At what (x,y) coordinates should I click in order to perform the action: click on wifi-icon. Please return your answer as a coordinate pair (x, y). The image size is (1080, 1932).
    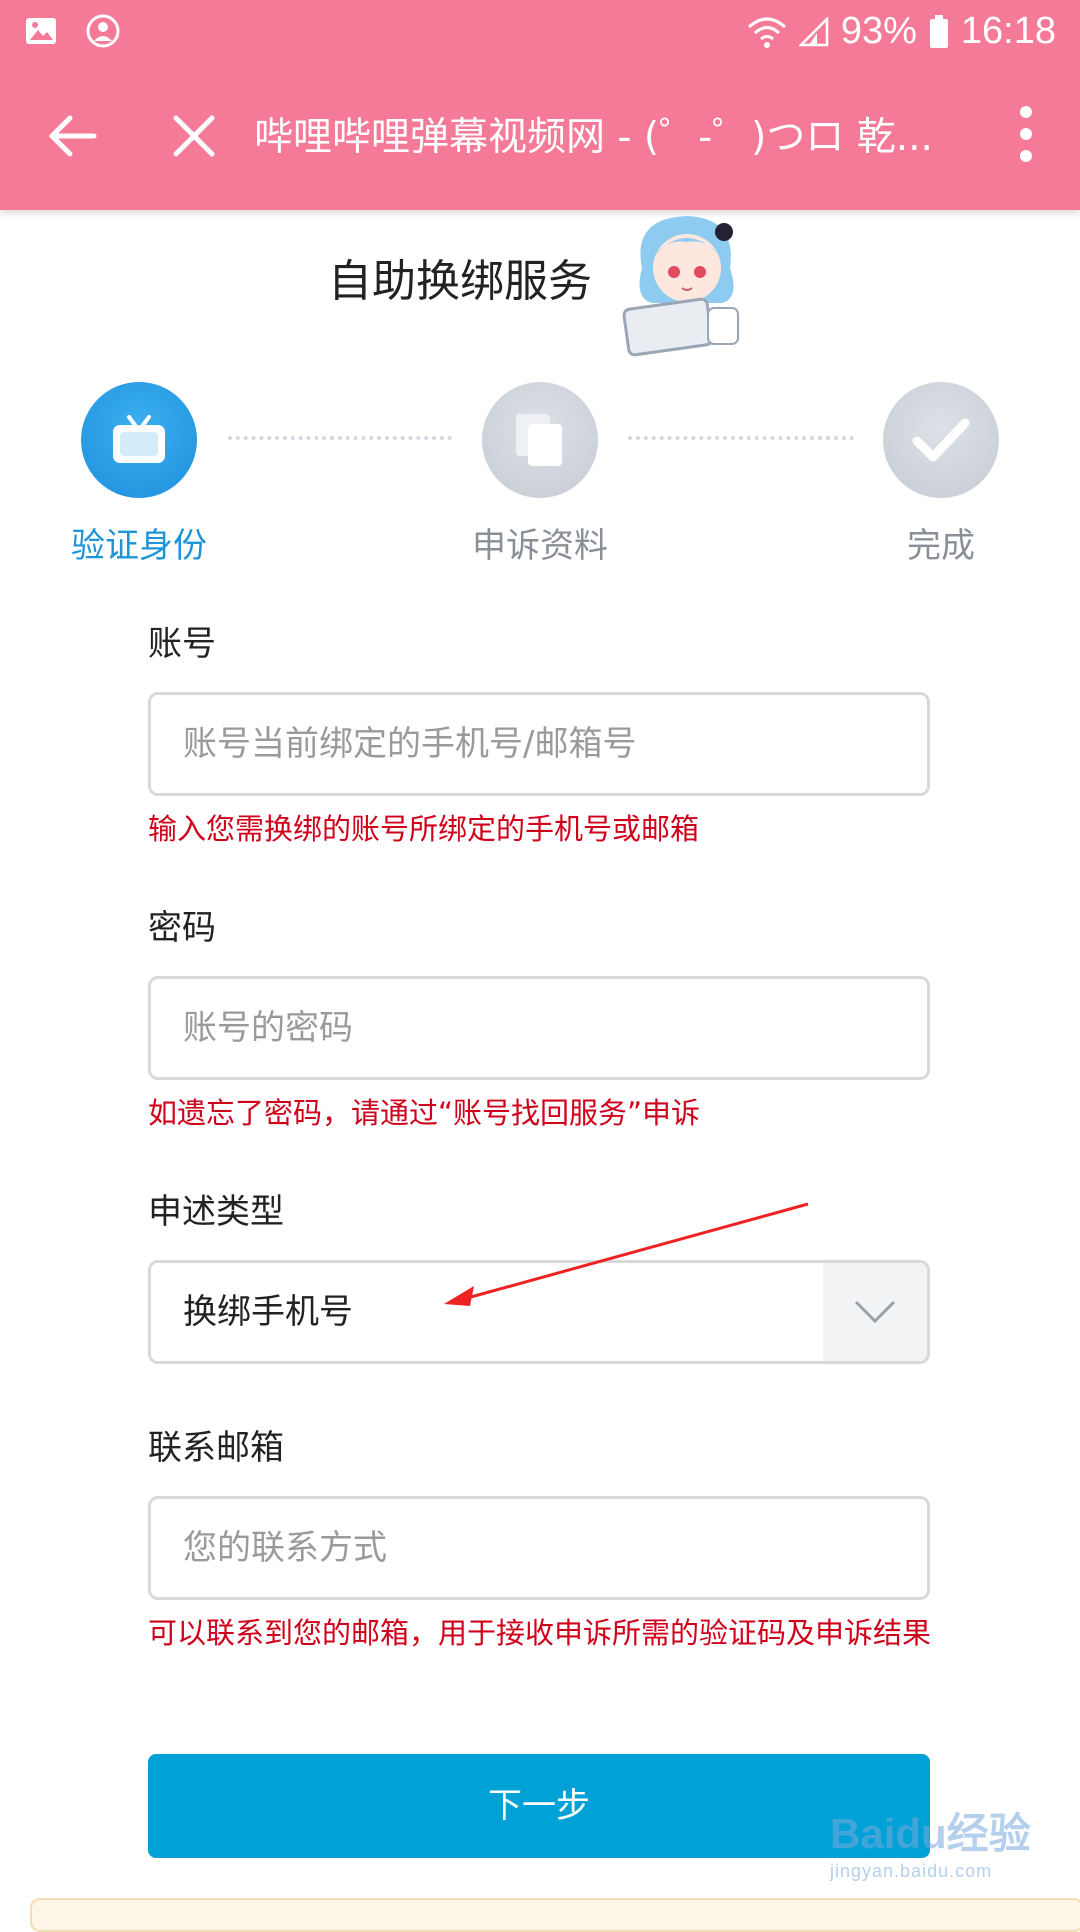
    Looking at the image, I should click on (766, 32).